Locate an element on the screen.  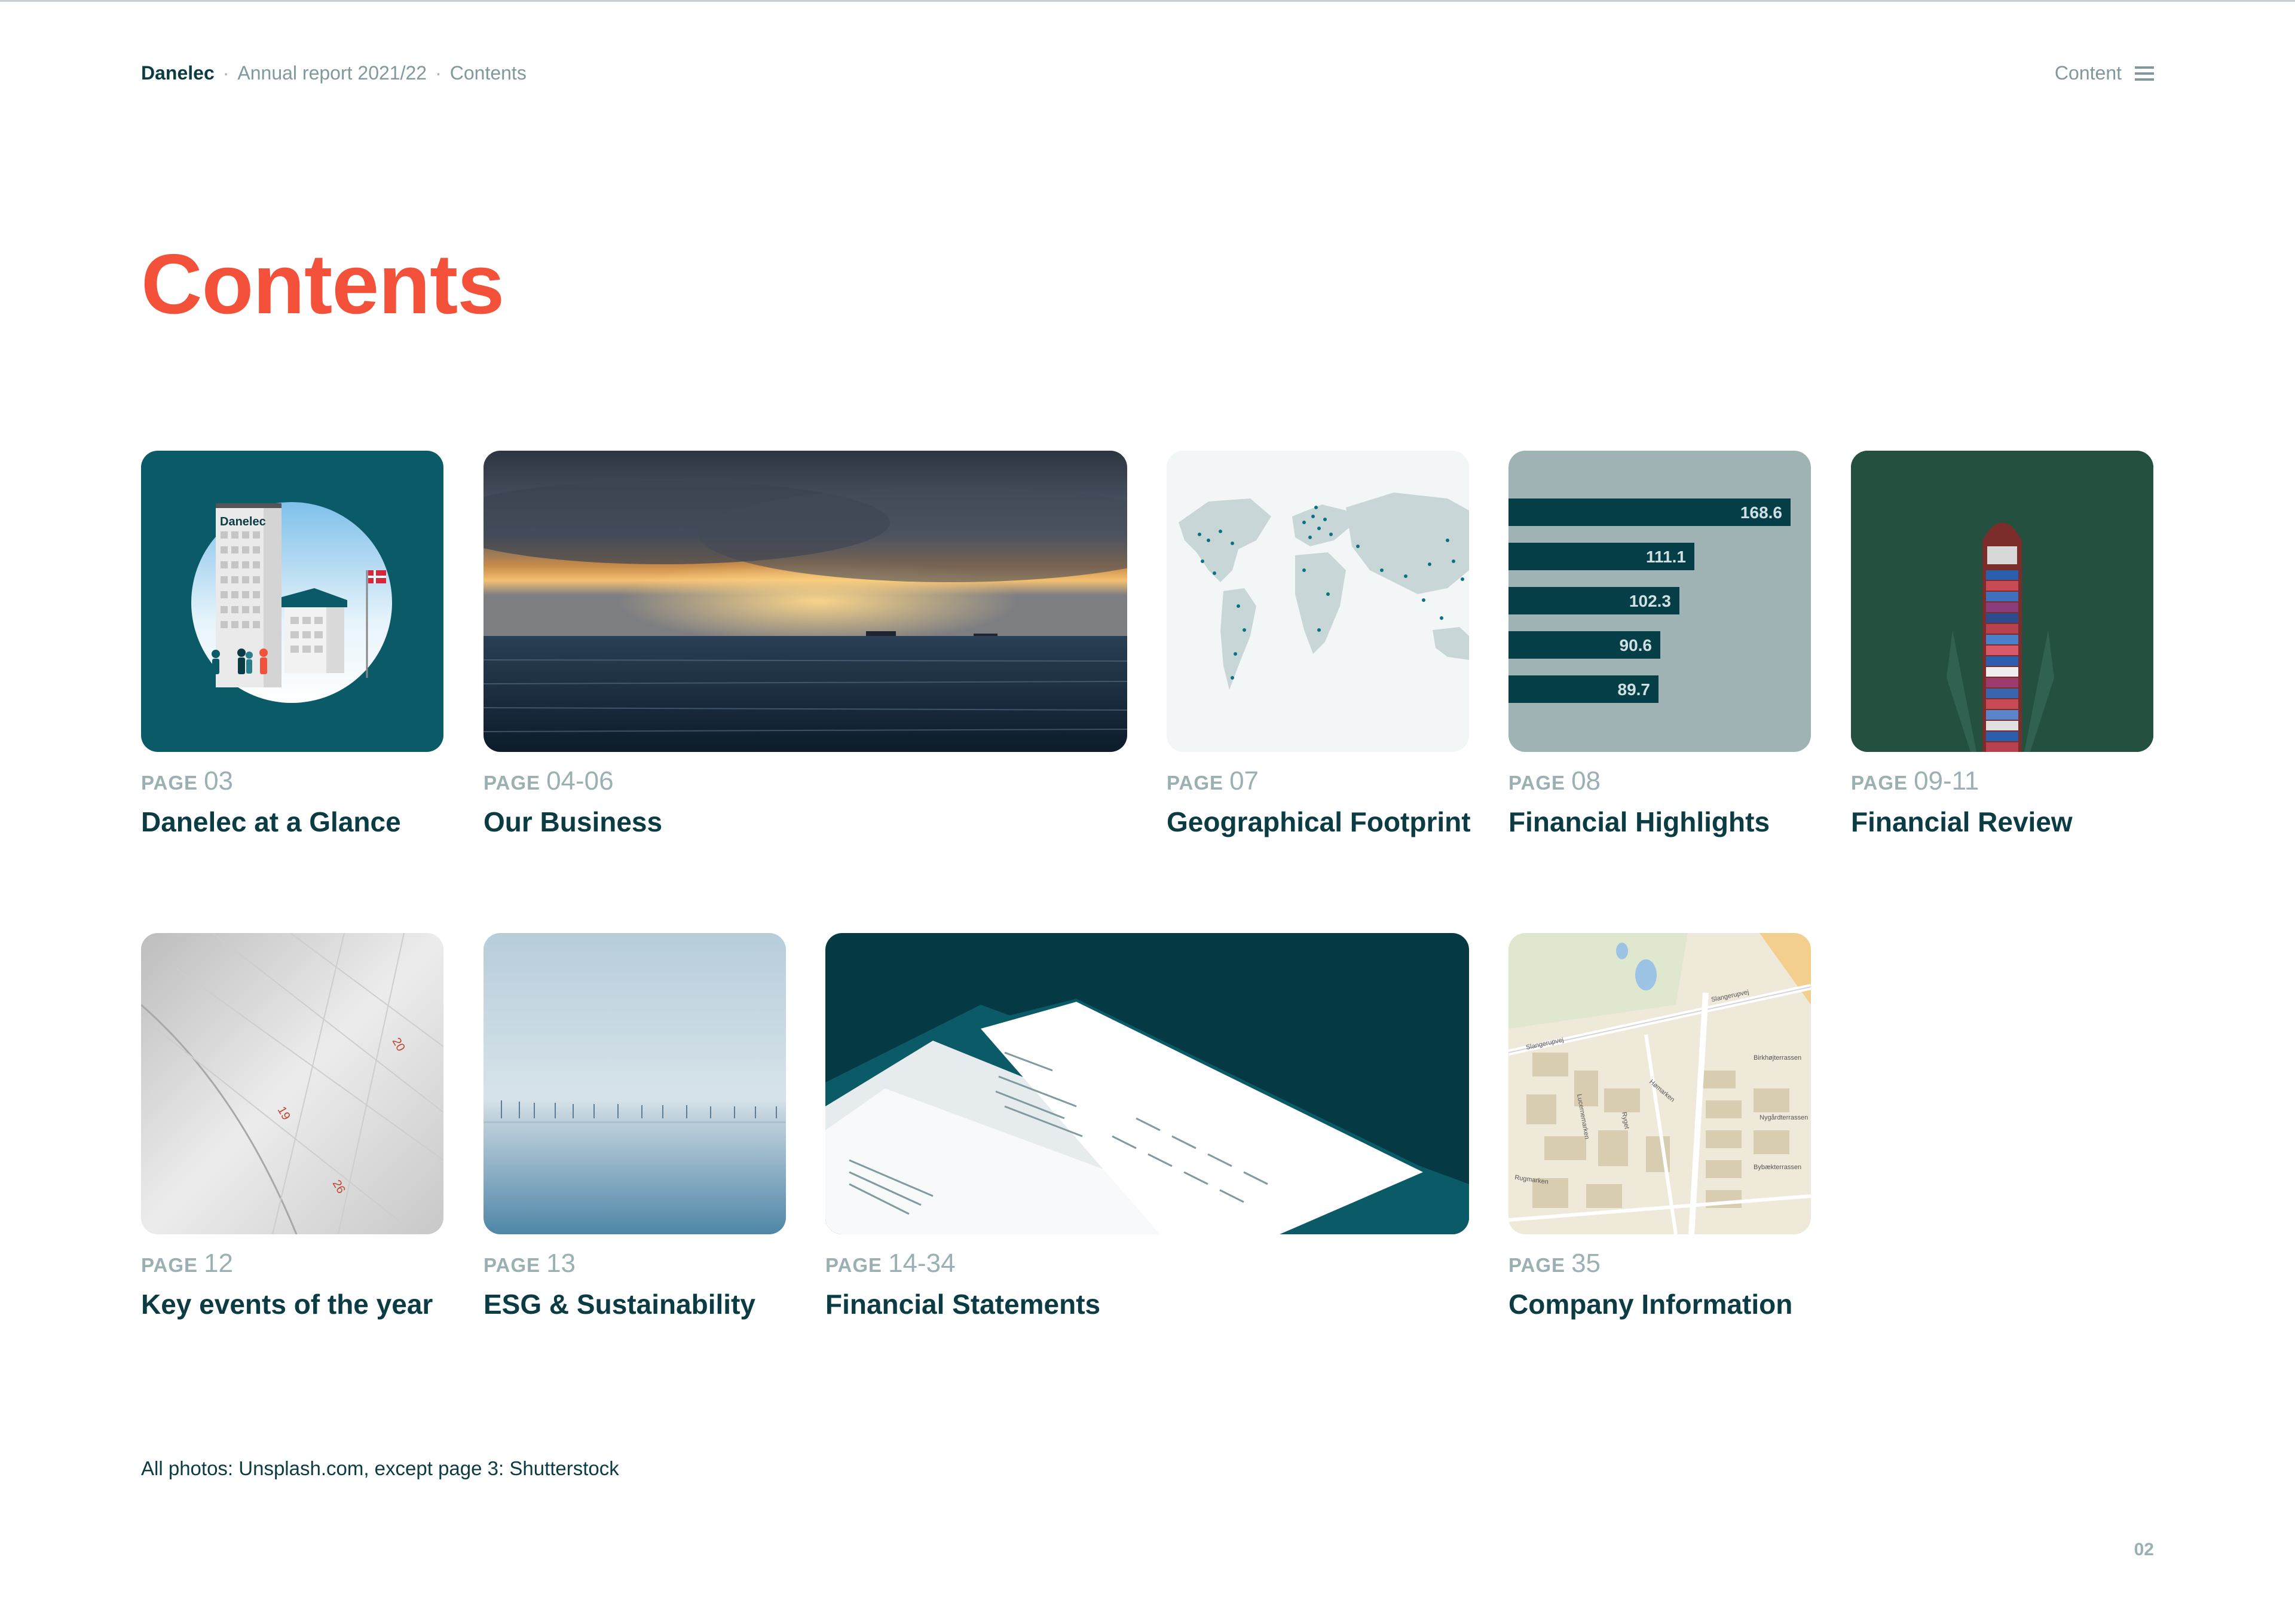
world-map is located at coordinates (1324, 591).